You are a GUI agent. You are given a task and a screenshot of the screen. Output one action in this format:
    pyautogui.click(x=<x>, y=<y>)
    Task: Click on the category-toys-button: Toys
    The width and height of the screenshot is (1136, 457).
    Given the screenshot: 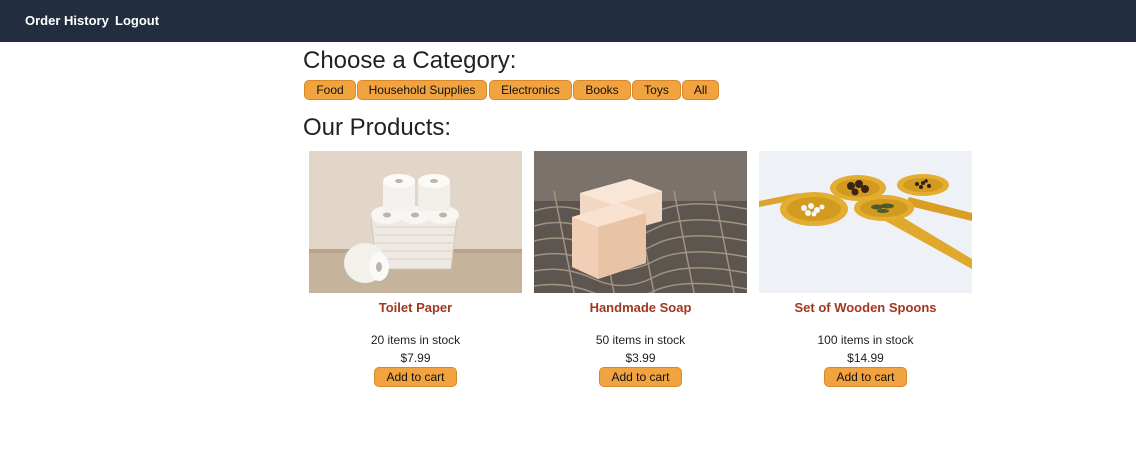 What is the action you would take?
    pyautogui.click(x=656, y=90)
    